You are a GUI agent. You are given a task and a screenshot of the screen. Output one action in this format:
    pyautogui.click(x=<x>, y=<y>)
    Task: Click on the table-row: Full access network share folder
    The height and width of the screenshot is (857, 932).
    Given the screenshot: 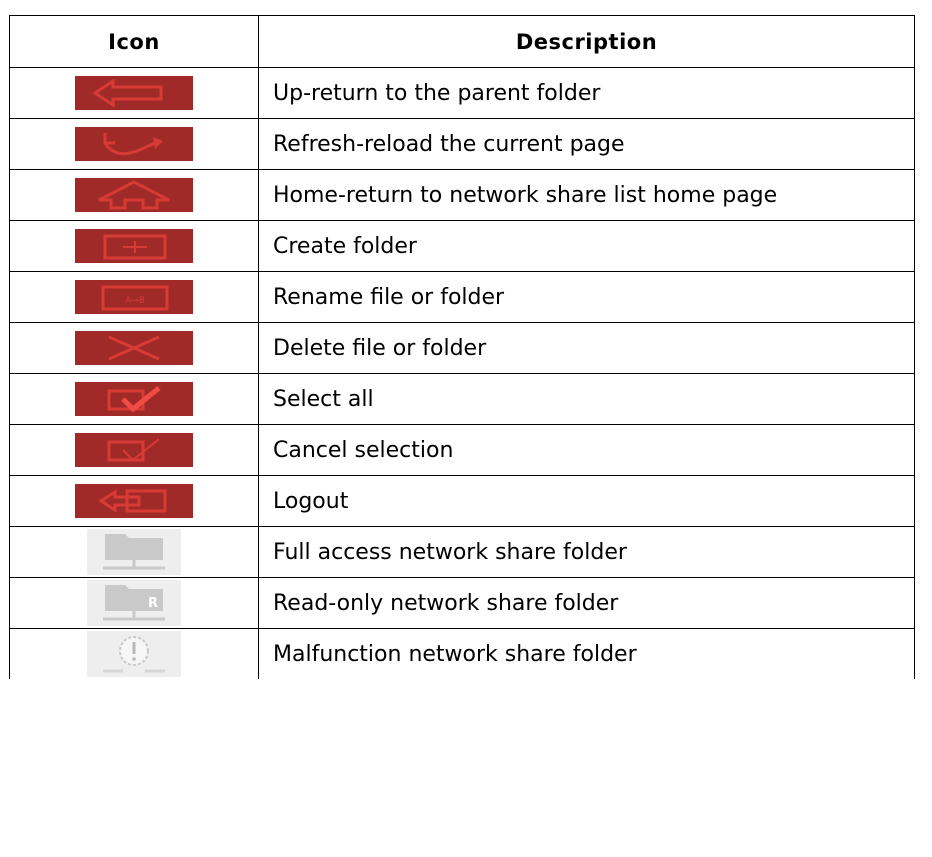 What is the action you would take?
    pyautogui.click(x=462, y=552)
    